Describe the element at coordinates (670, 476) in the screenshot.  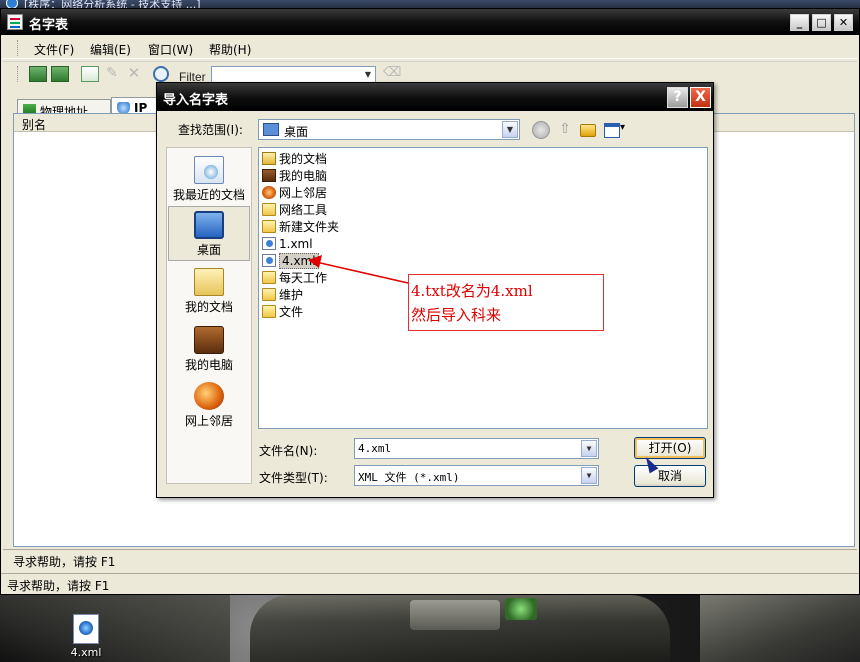
I see `cancel-button: 取消` at that location.